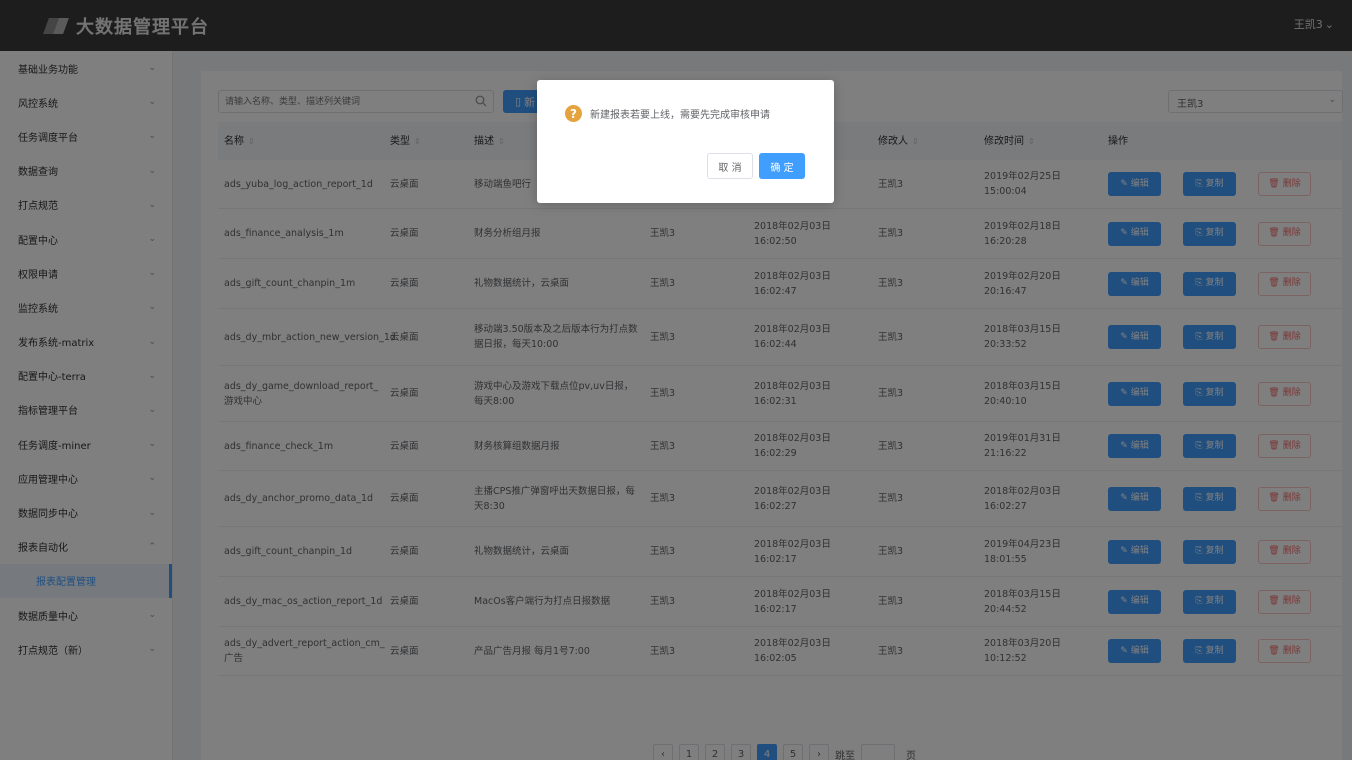  What do you see at coordinates (782, 166) in the screenshot?
I see `confirm-button: 确 定` at bounding box center [782, 166].